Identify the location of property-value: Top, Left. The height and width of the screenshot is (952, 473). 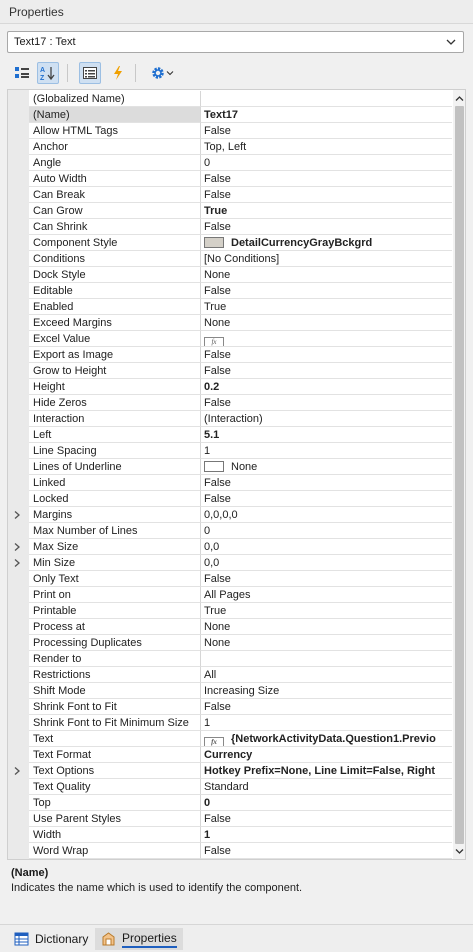
(326, 147).